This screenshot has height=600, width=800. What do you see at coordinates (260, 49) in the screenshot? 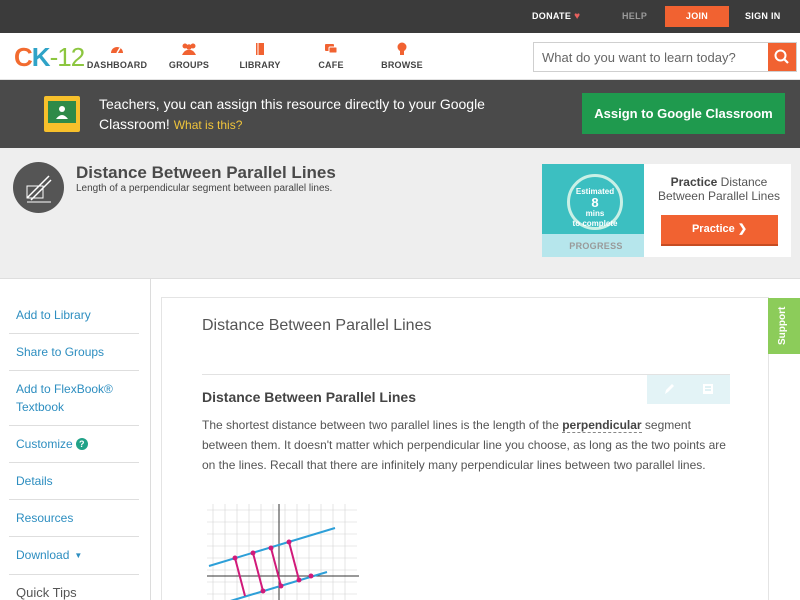
I see `library-icon` at bounding box center [260, 49].